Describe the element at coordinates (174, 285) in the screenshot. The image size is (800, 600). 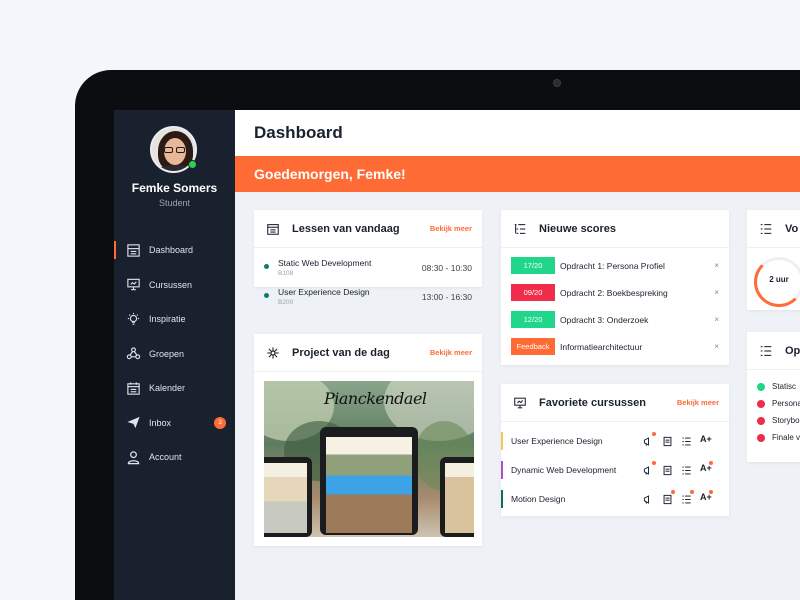
I see `sidebar-item-cursussen: Cursussen` at that location.